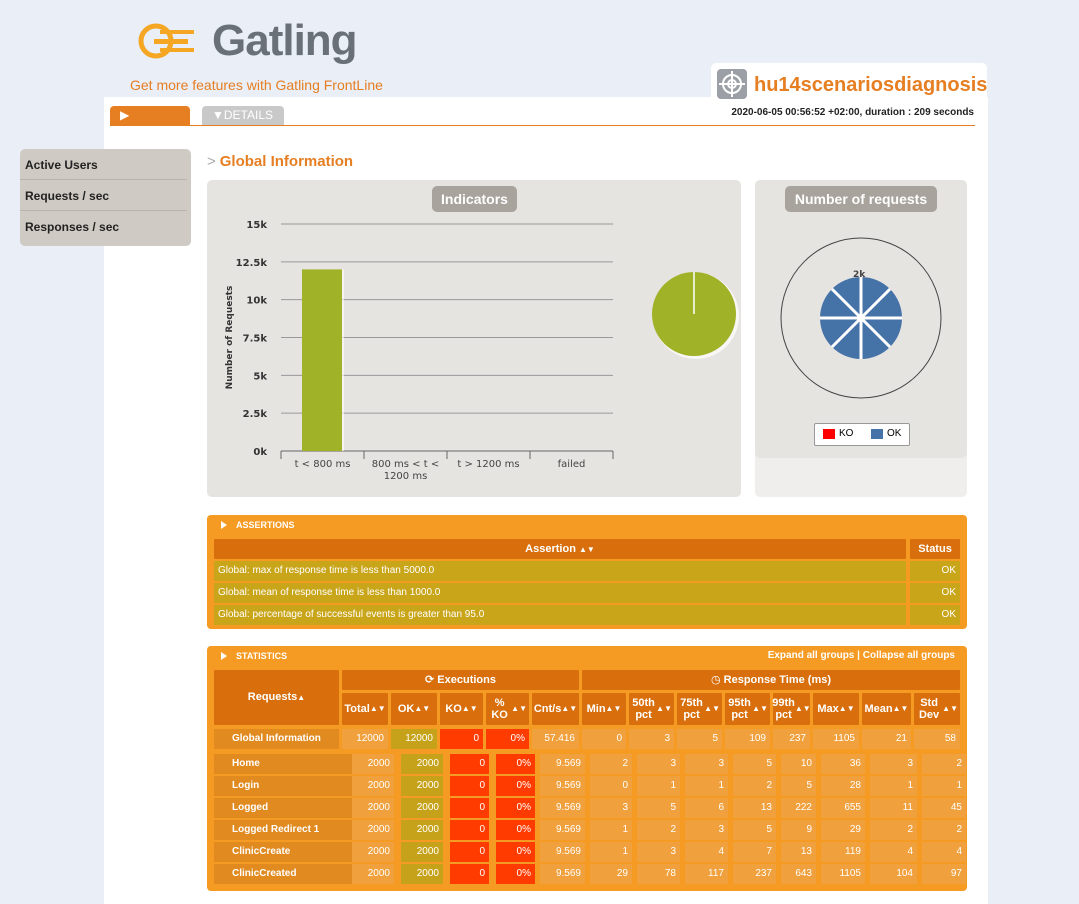  What do you see at coordinates (843, 764) in the screenshot?
I see `stat-cell: 36` at bounding box center [843, 764].